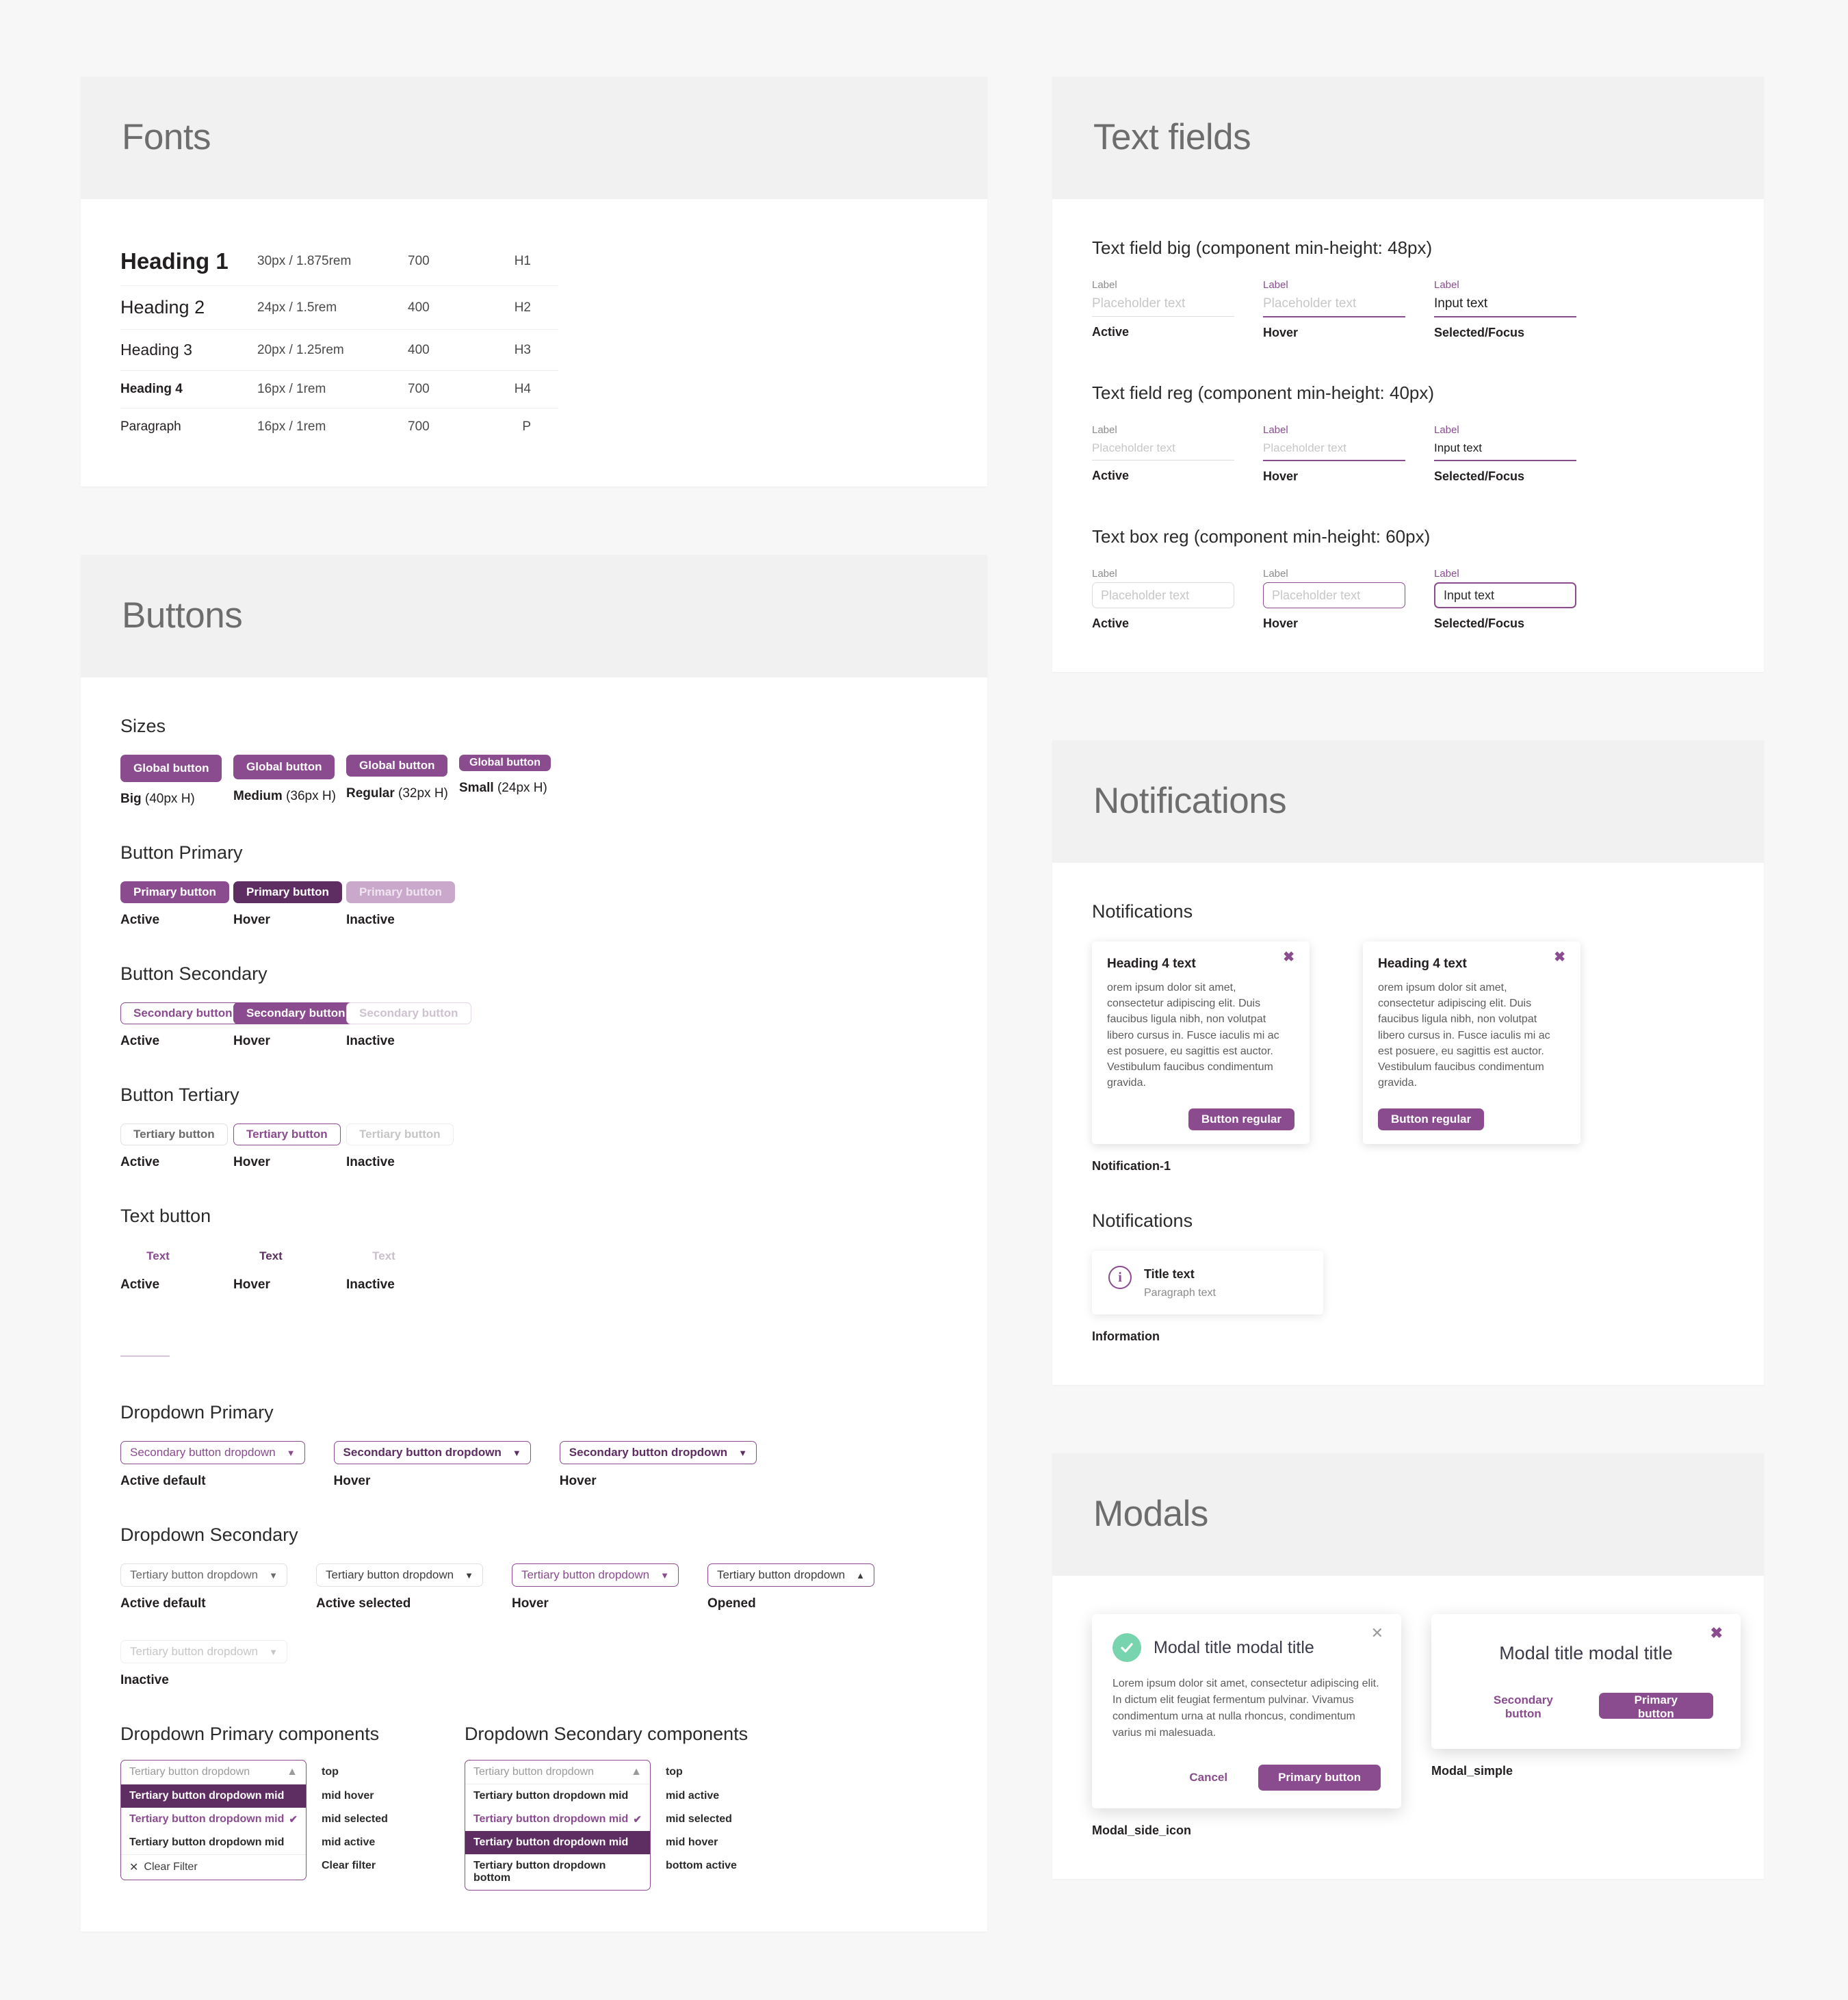  Describe the element at coordinates (145, 1356) in the screenshot. I see `divider` at that location.